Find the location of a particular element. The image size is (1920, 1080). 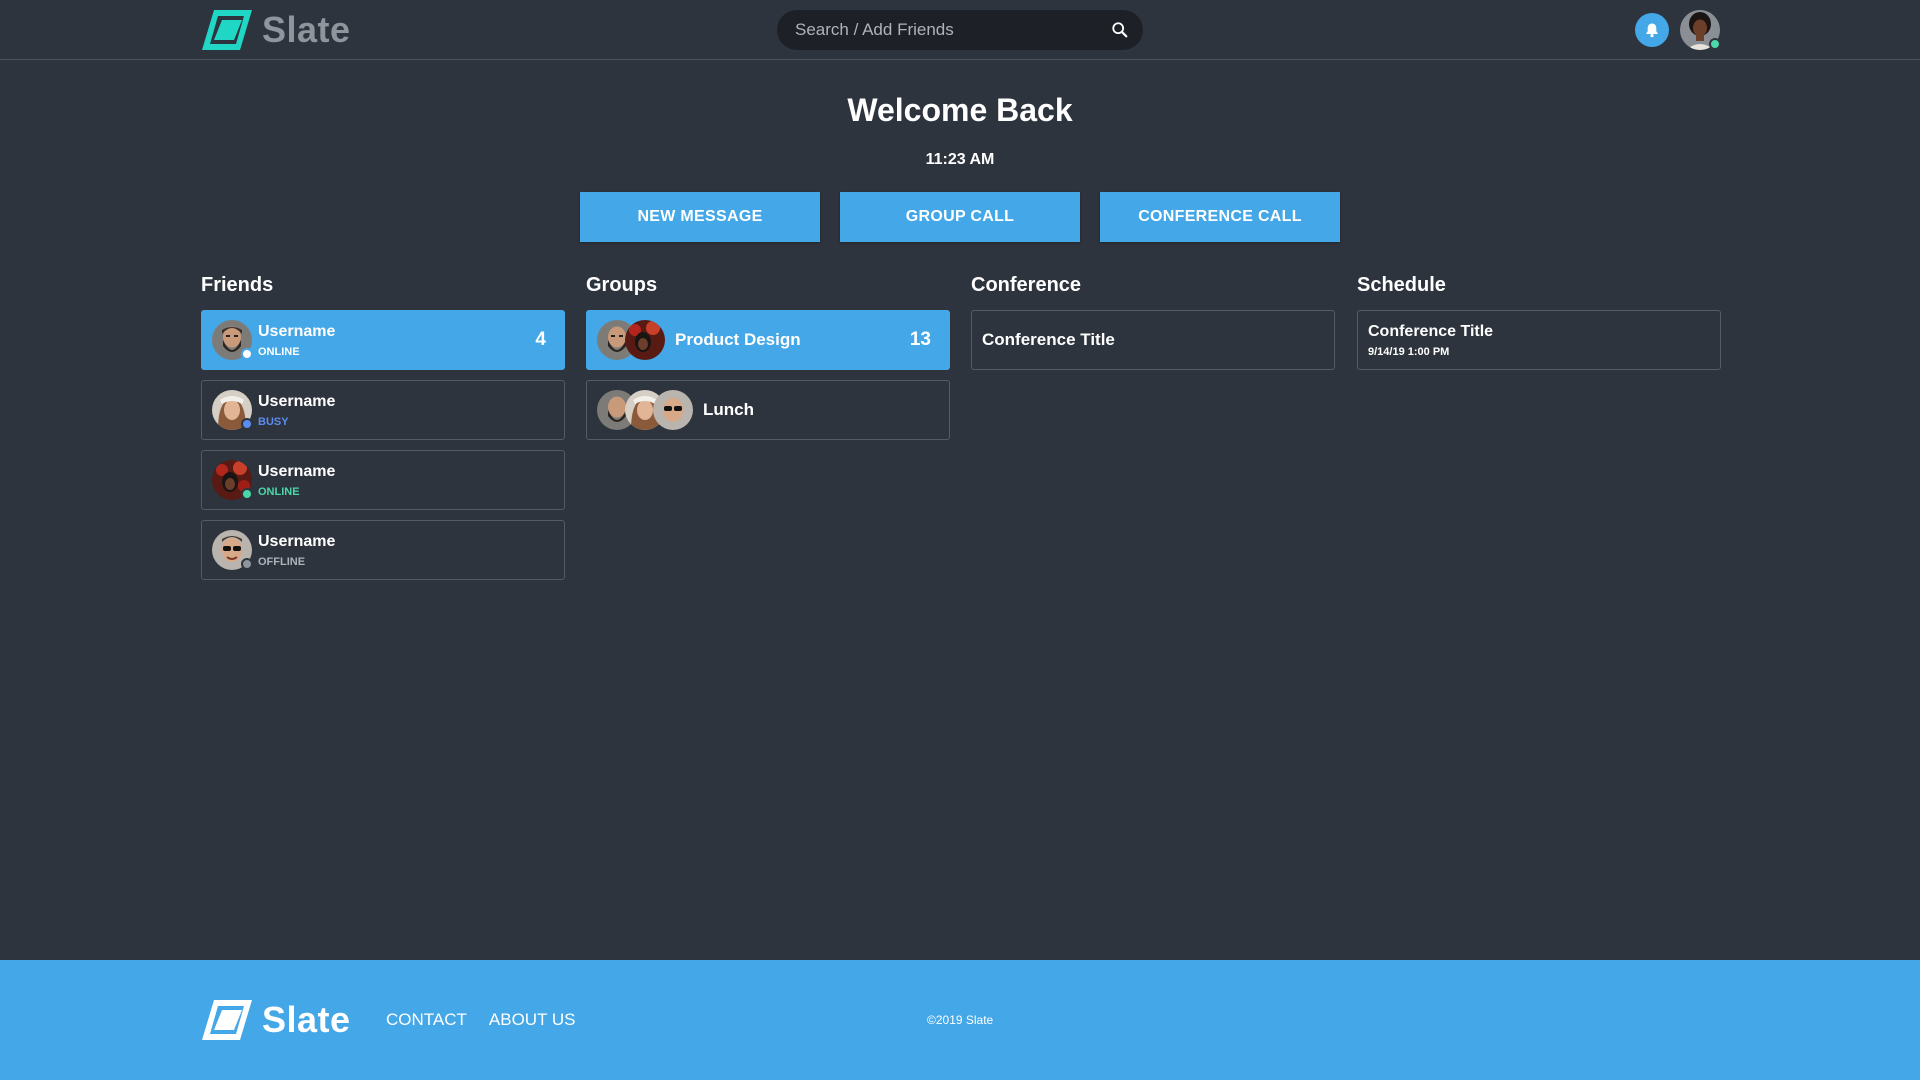

groups-column: Groups Product Design 13 Lunch is located at coordinates (768, 362).